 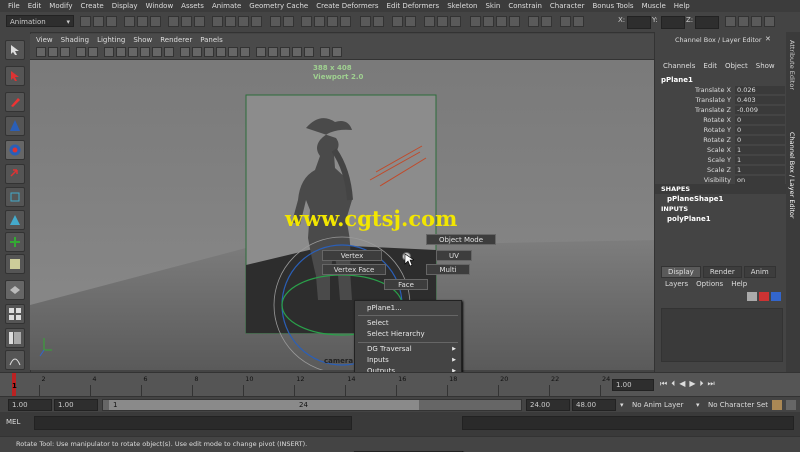 What do you see at coordinates (492, 6) in the screenshot?
I see `menu-skin: Skin` at bounding box center [492, 6].